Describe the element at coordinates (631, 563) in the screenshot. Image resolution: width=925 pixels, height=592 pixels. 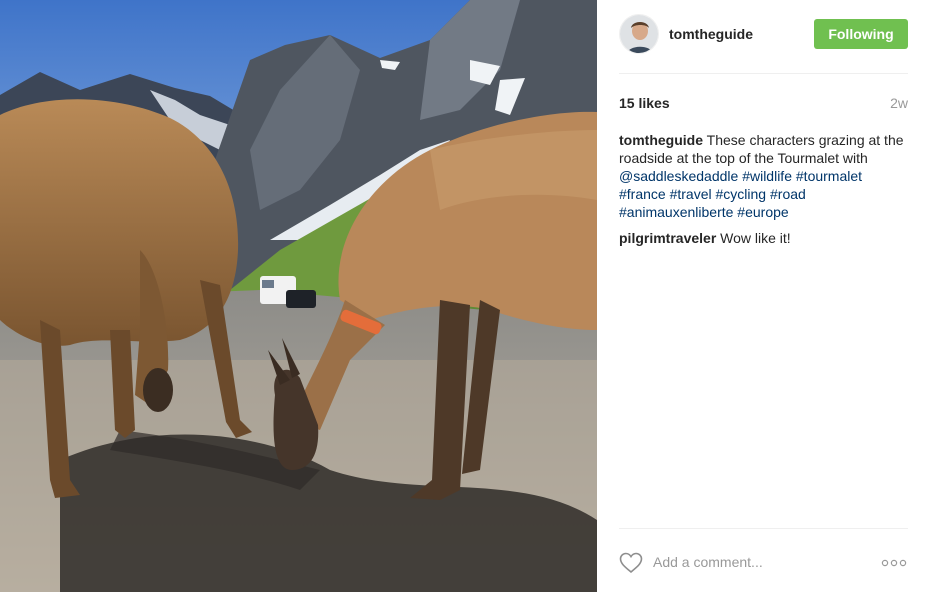
I see `heart-icon` at that location.